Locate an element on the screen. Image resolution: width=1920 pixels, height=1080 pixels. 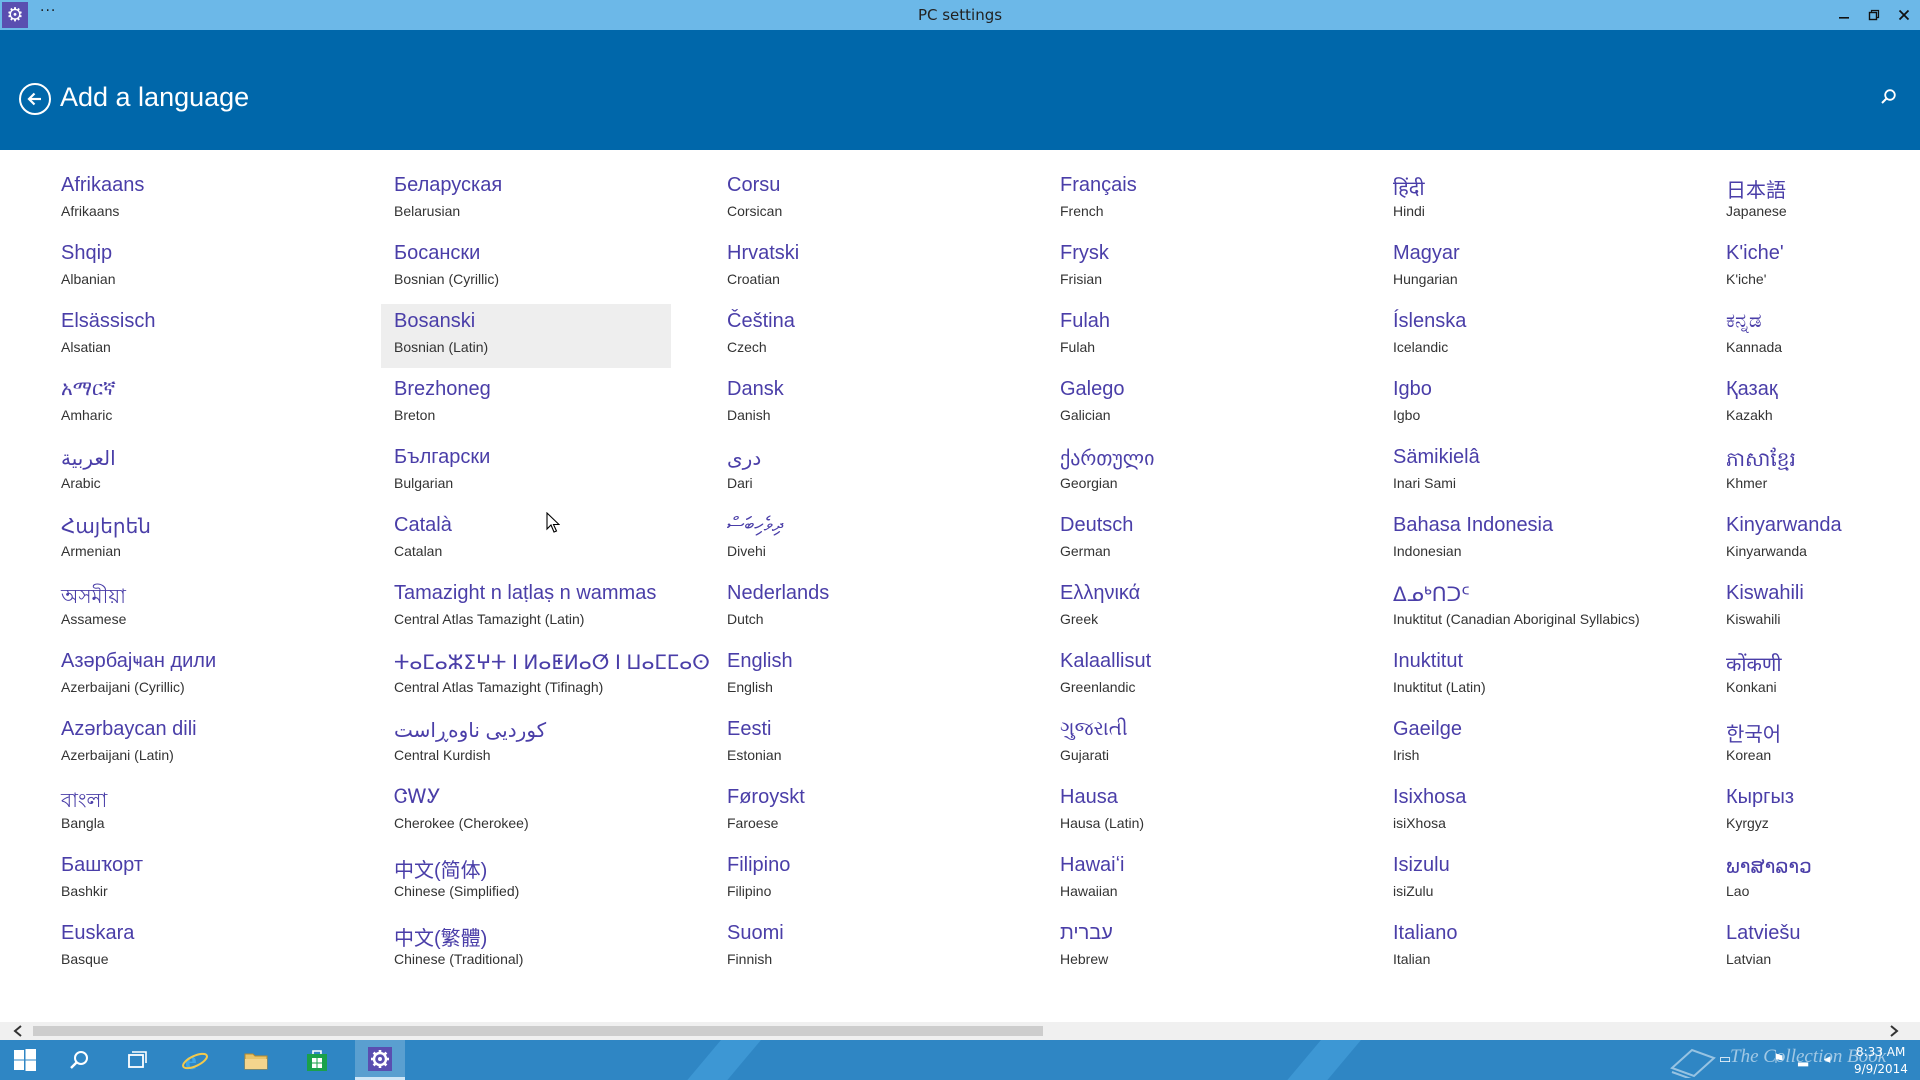
language-english-name: Igbo is located at coordinates (1407, 415).